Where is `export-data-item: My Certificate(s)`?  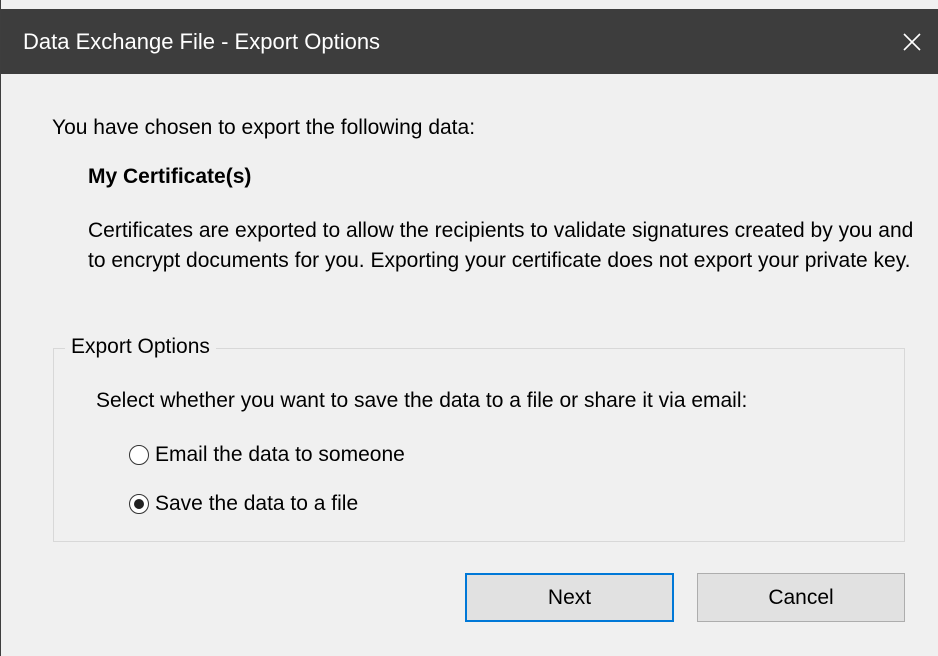
export-data-item: My Certificate(s) is located at coordinates (170, 176).